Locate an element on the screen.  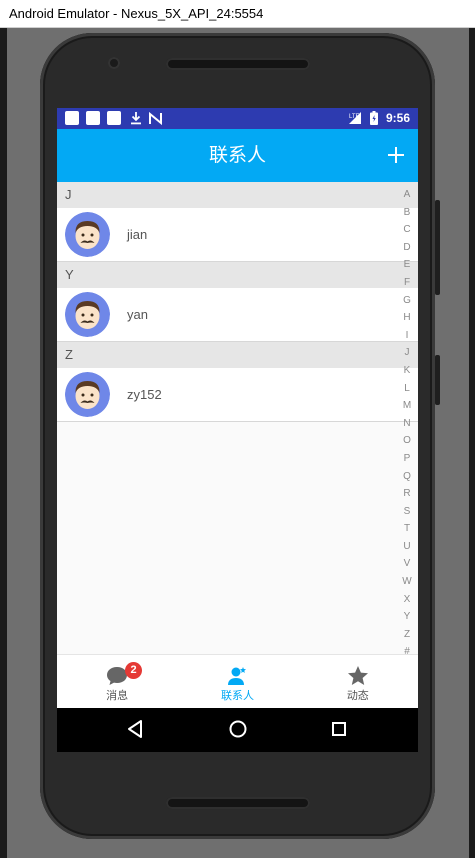
alphabet-index-bar: A B C D E F G H I J K L M N O P Q R S T U V W X Y Z # is located at coordinates (407, 423).